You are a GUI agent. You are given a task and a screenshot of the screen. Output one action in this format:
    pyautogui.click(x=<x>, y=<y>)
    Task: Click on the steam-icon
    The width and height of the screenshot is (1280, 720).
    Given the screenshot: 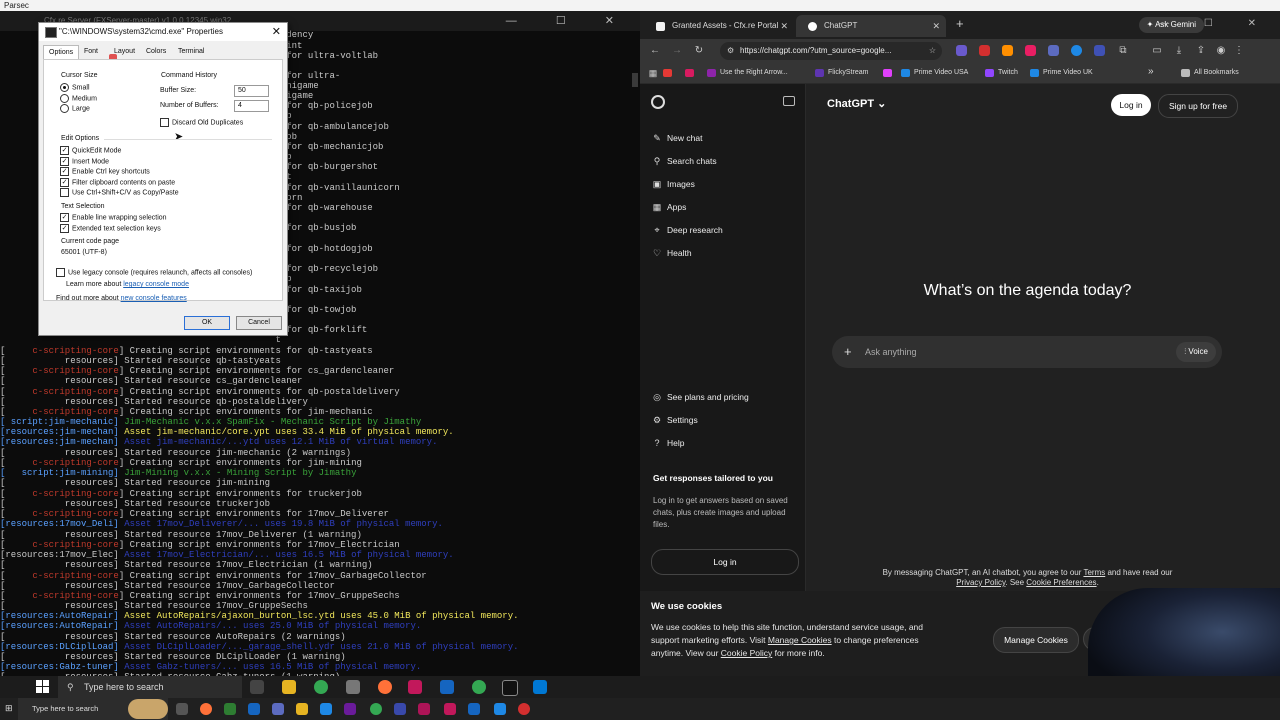 What is the action you would take?
    pyautogui.click(x=474, y=709)
    